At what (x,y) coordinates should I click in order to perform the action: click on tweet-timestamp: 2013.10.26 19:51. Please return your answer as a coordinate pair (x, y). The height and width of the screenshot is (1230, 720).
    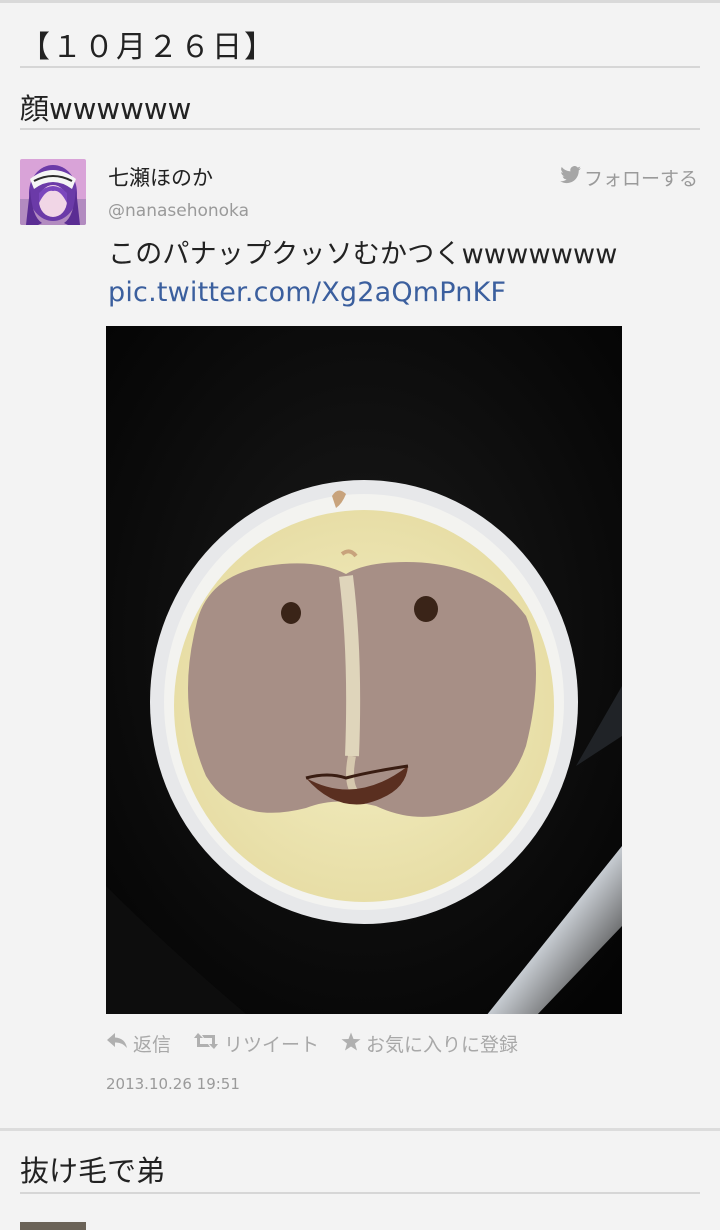
    Looking at the image, I should click on (173, 1084).